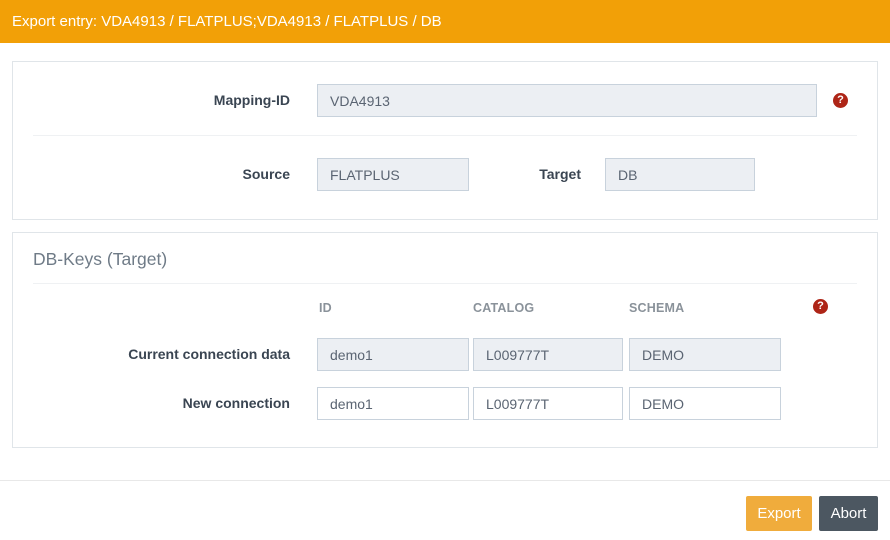 Image resolution: width=890 pixels, height=540 pixels. Describe the element at coordinates (779, 513) in the screenshot. I see `export-button: Export` at that location.